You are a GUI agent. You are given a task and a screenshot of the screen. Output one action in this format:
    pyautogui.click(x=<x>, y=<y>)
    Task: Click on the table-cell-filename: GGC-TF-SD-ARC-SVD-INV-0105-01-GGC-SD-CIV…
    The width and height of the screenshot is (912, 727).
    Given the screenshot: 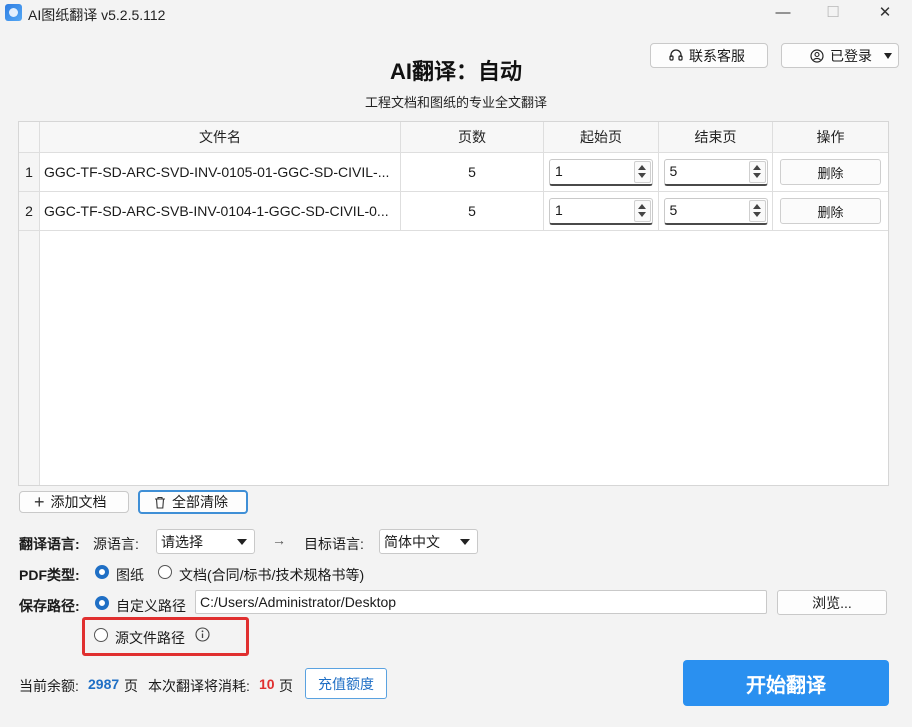 What is the action you would take?
    pyautogui.click(x=220, y=172)
    